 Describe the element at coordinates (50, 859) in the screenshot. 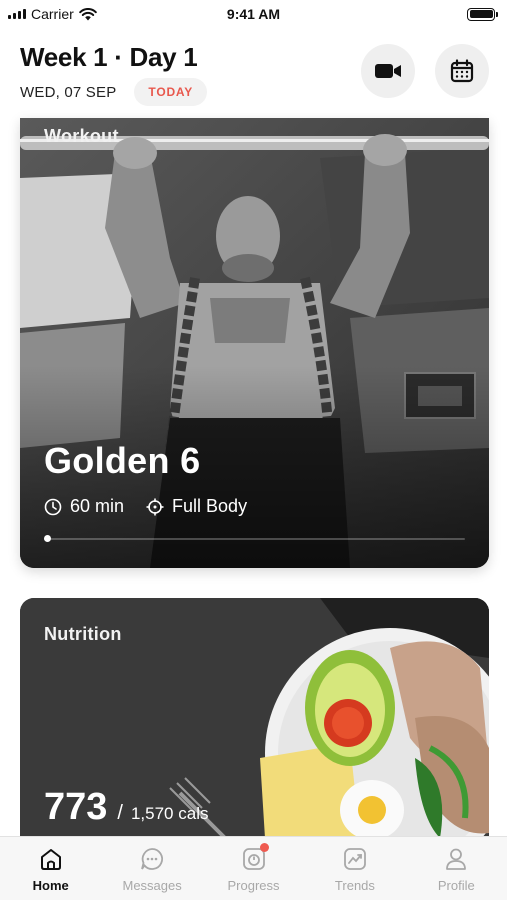

I see `home-icon` at that location.